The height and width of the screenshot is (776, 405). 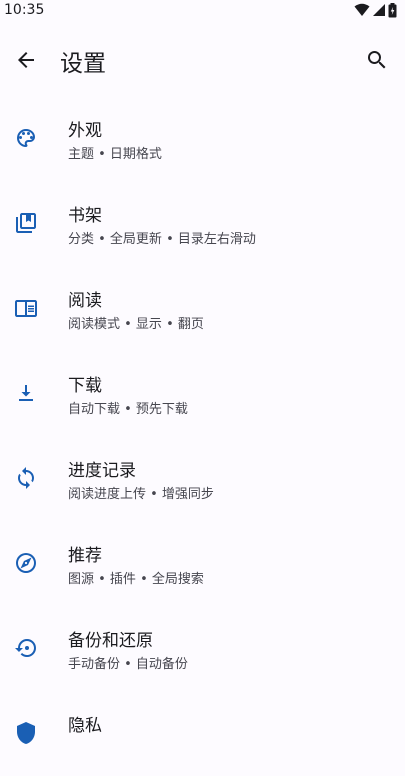 What do you see at coordinates (26, 223) in the screenshot?
I see `book-shelf-icon` at bounding box center [26, 223].